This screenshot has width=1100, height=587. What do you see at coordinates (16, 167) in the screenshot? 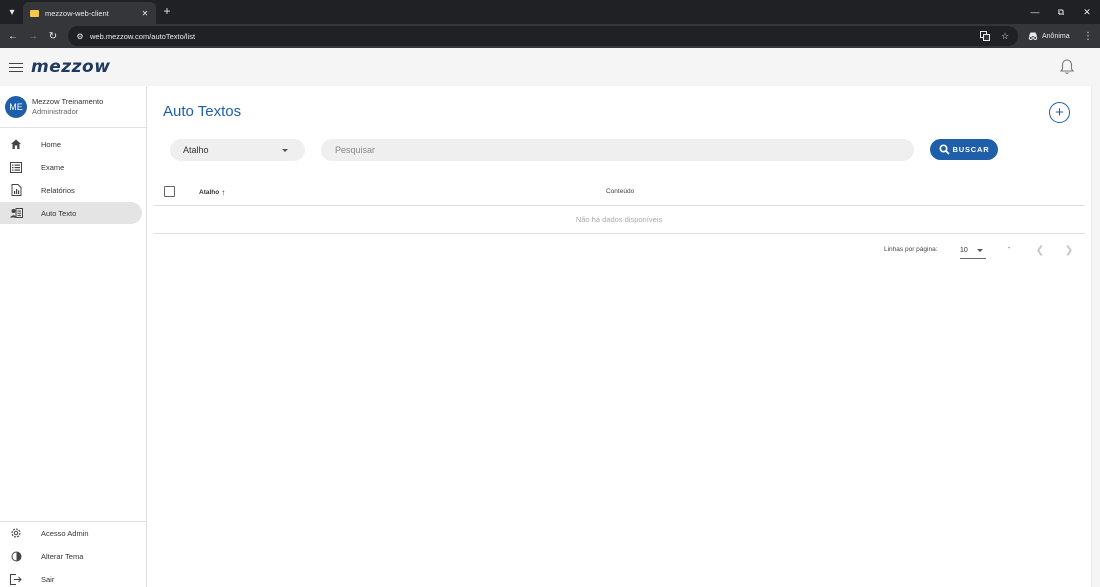
I see `list-icon` at bounding box center [16, 167].